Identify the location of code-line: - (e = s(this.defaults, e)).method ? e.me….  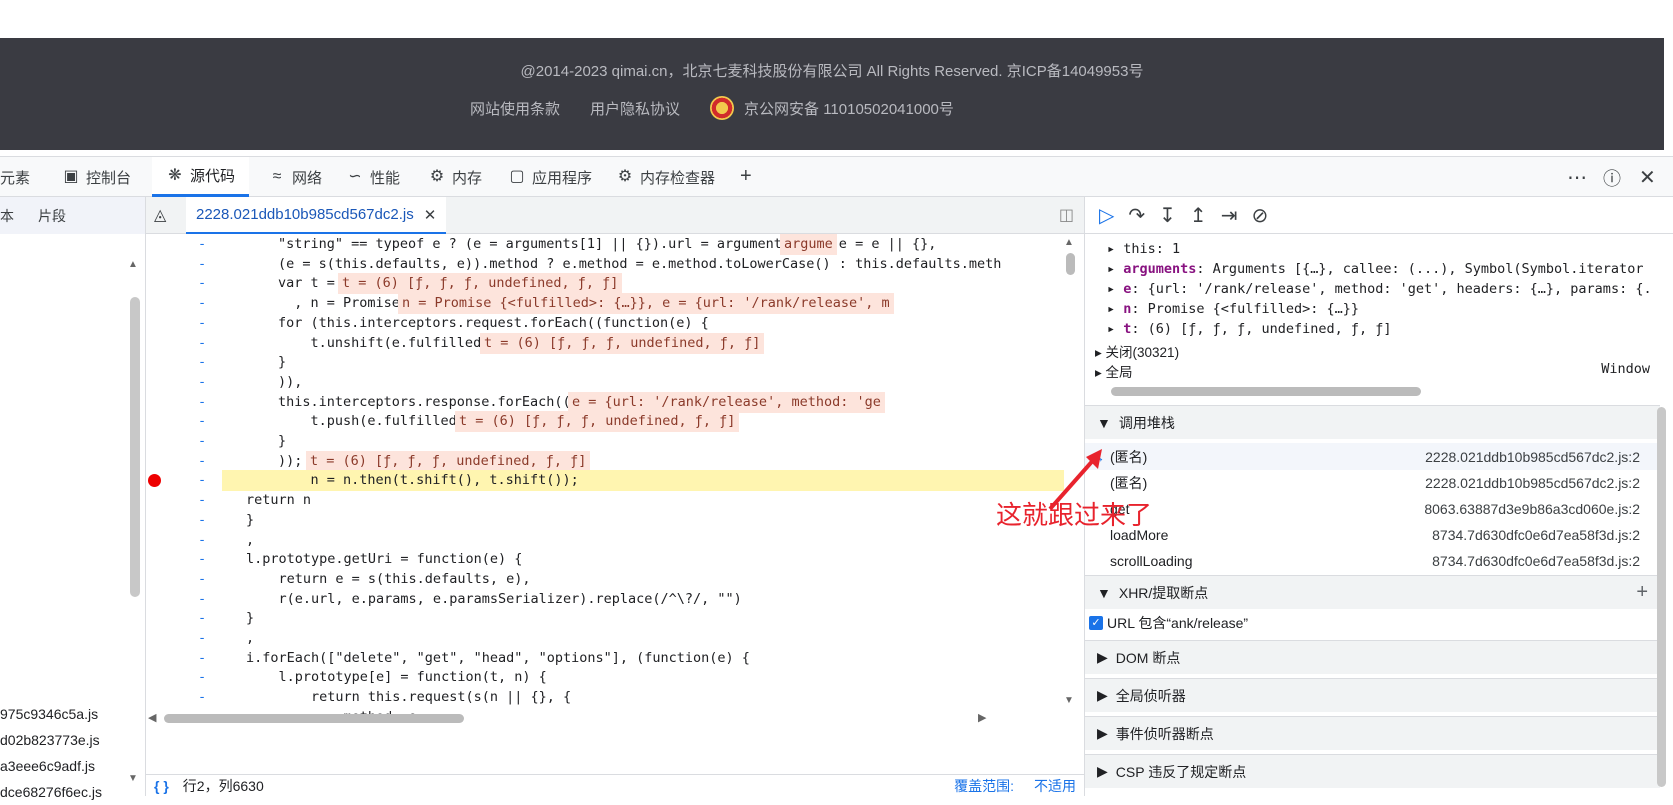
(605, 264).